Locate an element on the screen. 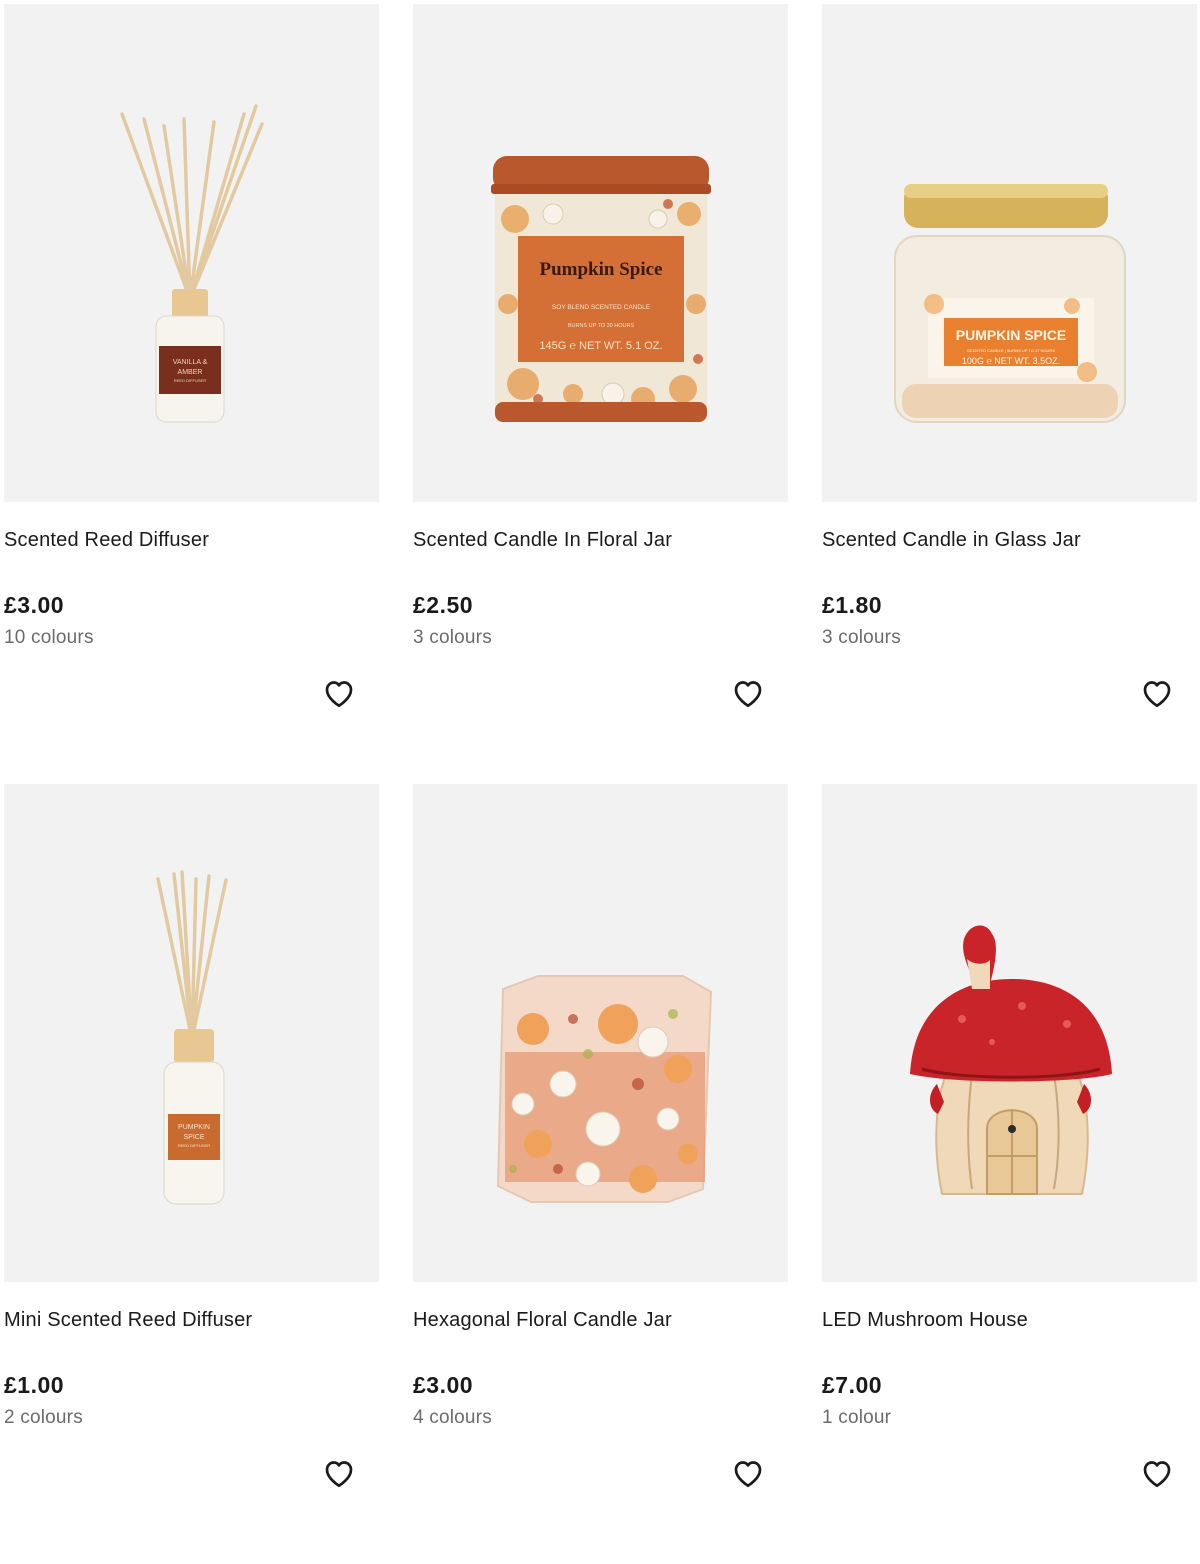 This screenshot has width=1200, height=1564. product-image-mini-reed-diffuser: PUMPKIN SPICE REED DIFFUSER is located at coordinates (191, 1033).